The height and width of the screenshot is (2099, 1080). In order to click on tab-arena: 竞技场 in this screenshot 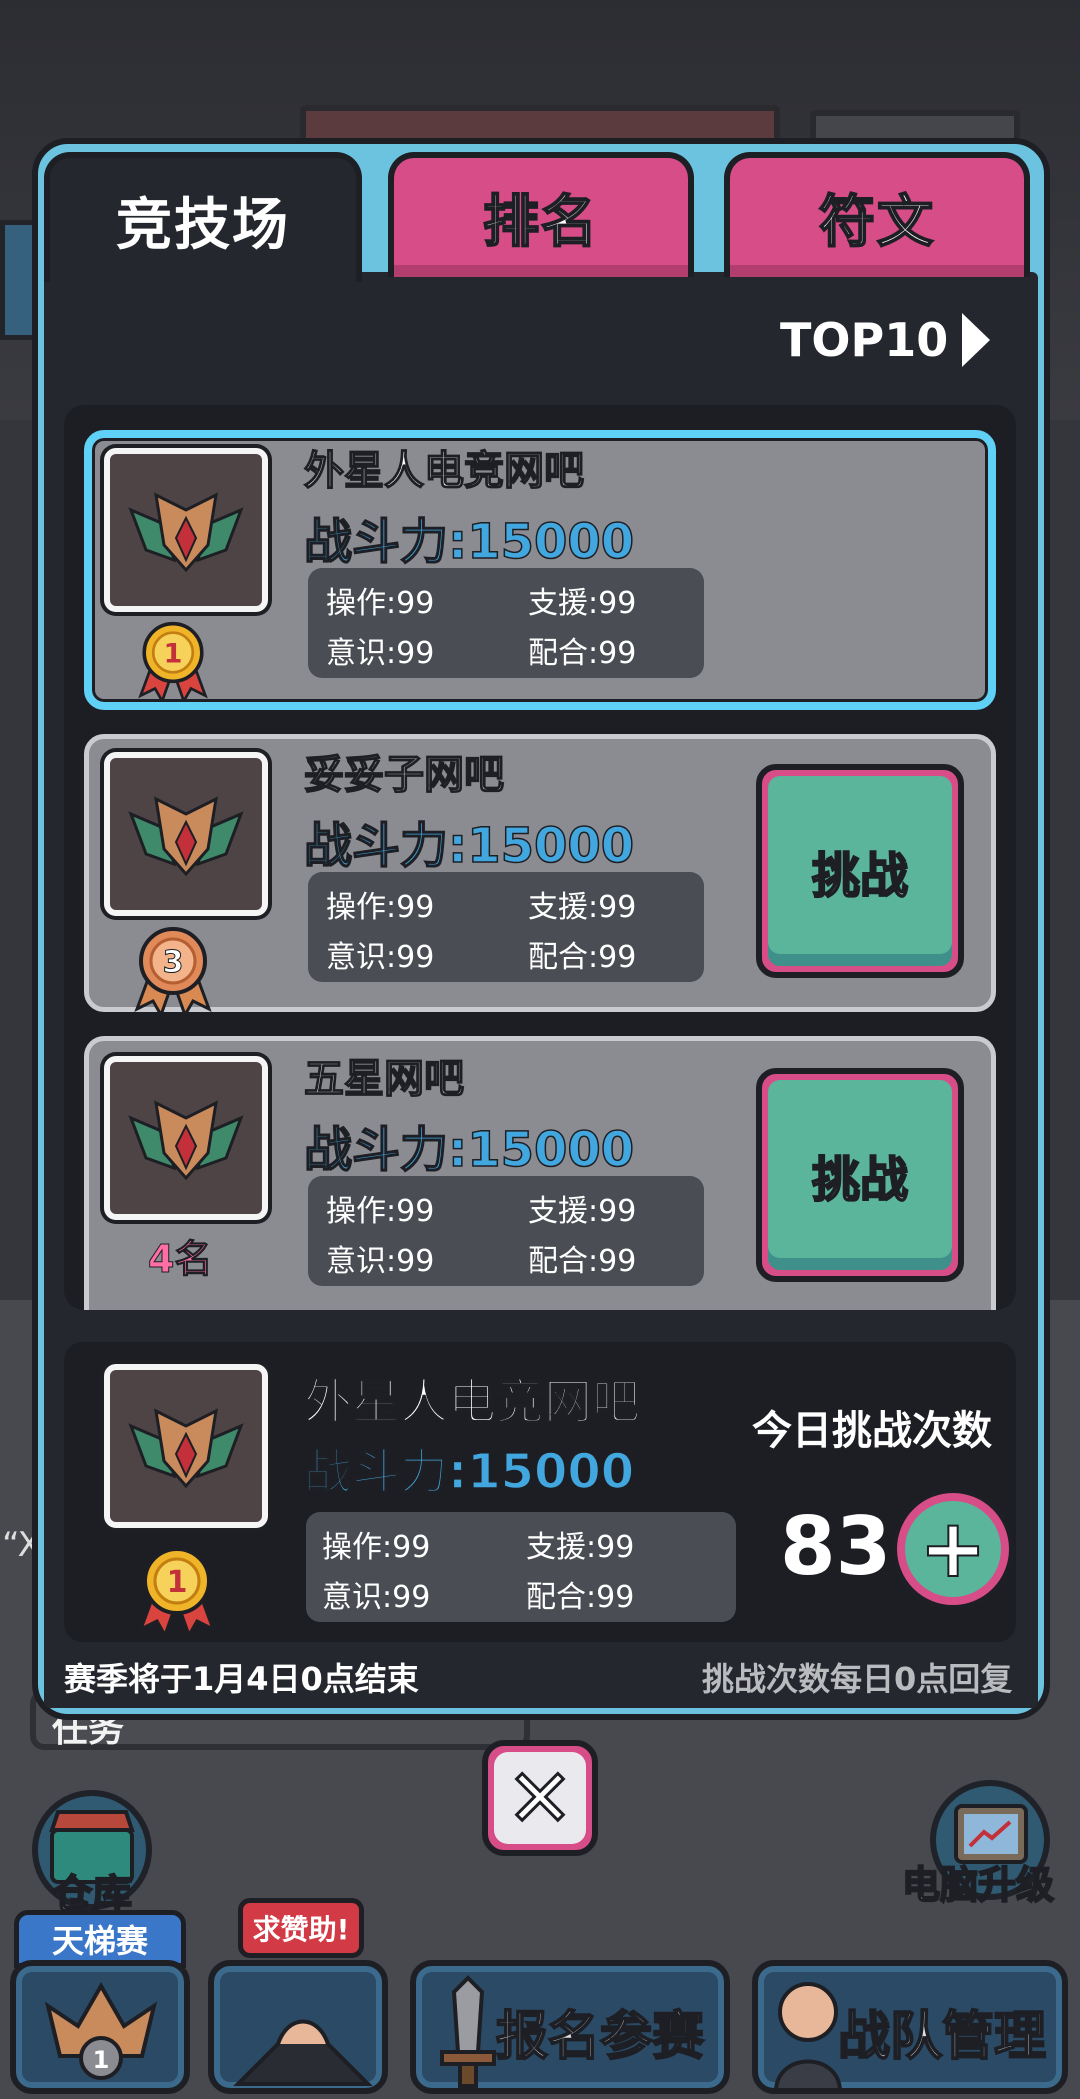, I will do `click(203, 217)`.